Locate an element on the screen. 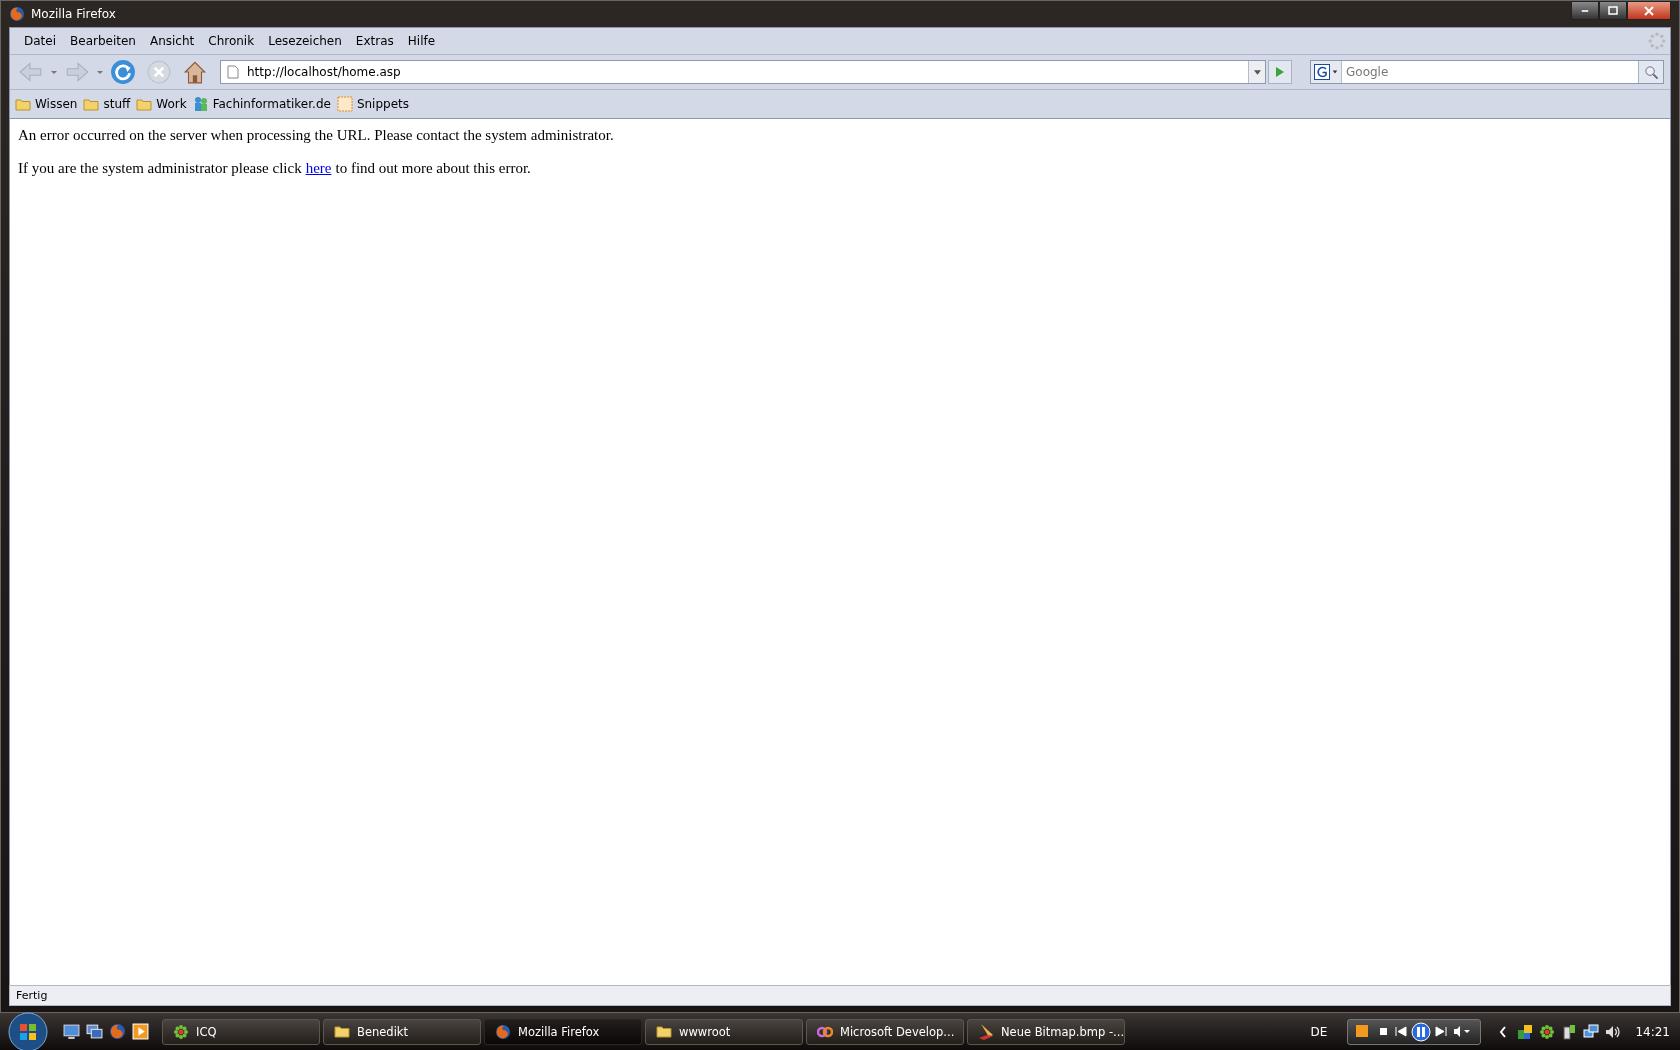 The height and width of the screenshot is (1050, 1680). minimize-button is located at coordinates (1585, 10).